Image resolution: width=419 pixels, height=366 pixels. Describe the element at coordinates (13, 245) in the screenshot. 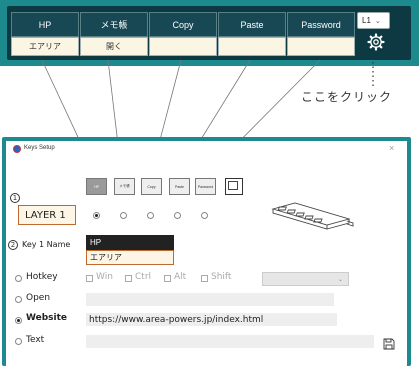

I see `step-two-marker: 2` at that location.